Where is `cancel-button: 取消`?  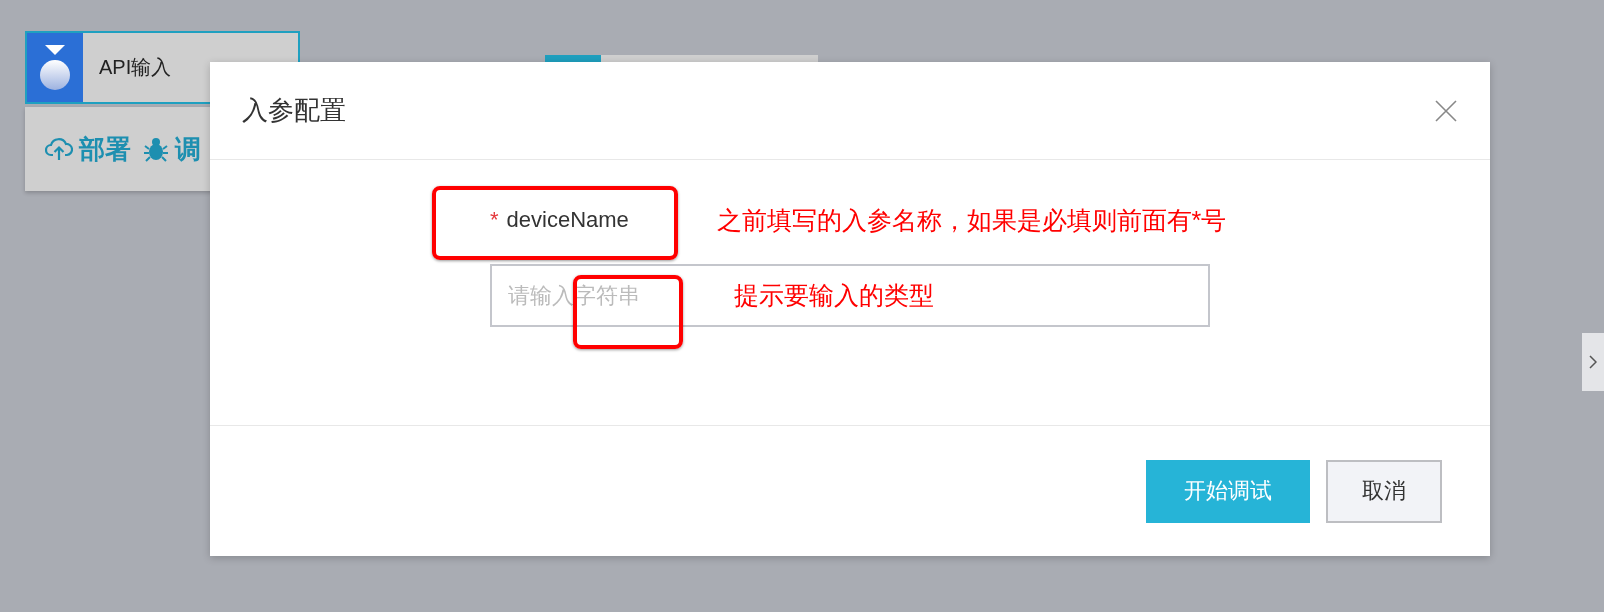 cancel-button: 取消 is located at coordinates (1384, 491).